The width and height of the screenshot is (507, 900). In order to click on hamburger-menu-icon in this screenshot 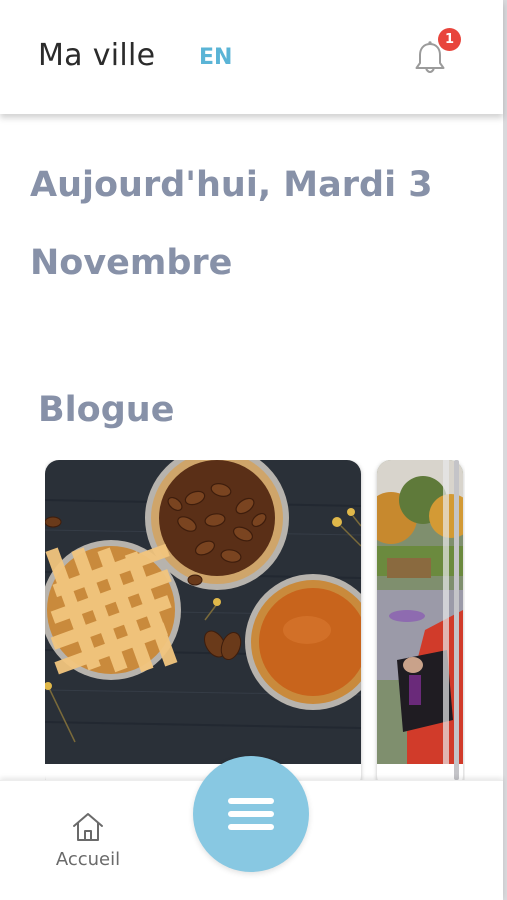, I will do `click(251, 814)`.